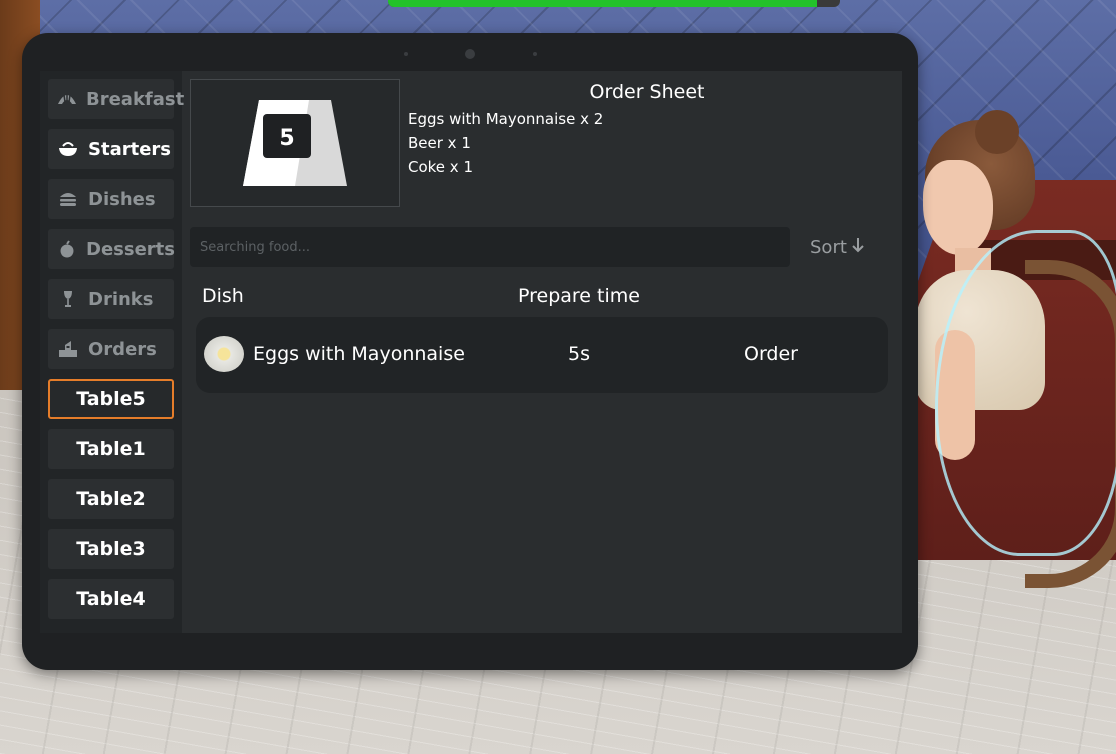  Describe the element at coordinates (535, 54) in the screenshot. I see `tablet-sensor-right` at that location.